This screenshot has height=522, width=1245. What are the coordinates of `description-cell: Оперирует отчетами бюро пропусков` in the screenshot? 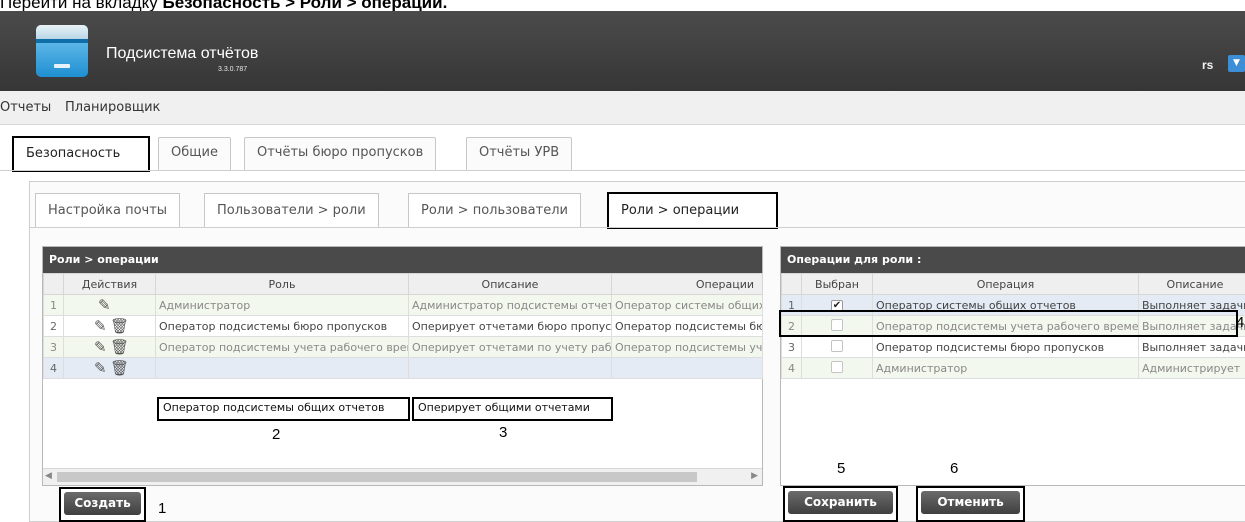 It's located at (510, 326).